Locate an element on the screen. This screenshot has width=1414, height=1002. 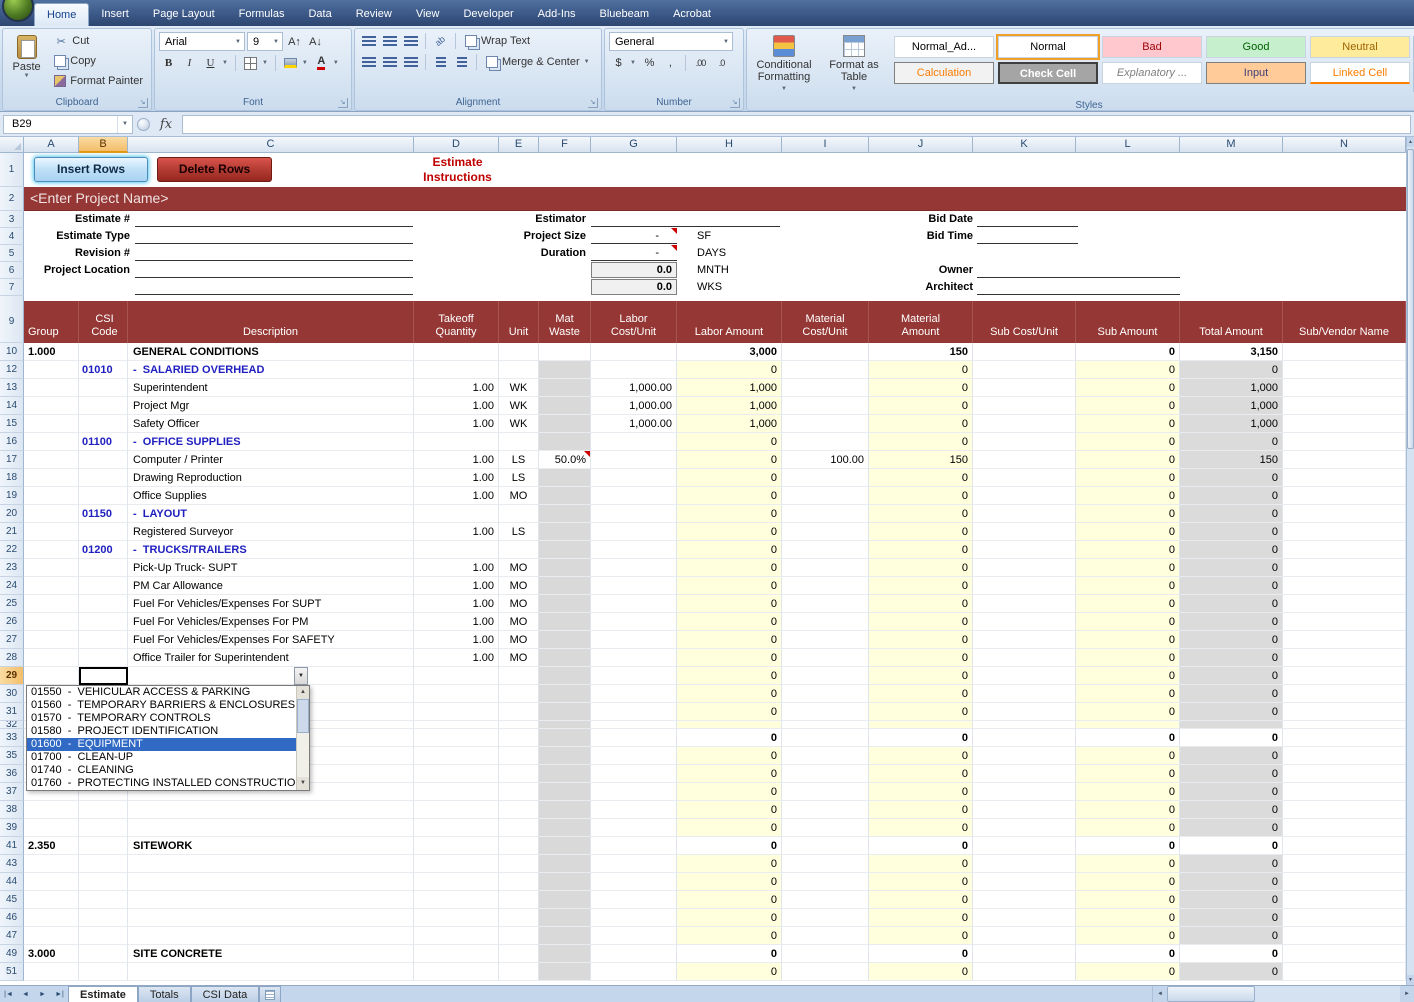
cell-a15 is located at coordinates (51, 424).